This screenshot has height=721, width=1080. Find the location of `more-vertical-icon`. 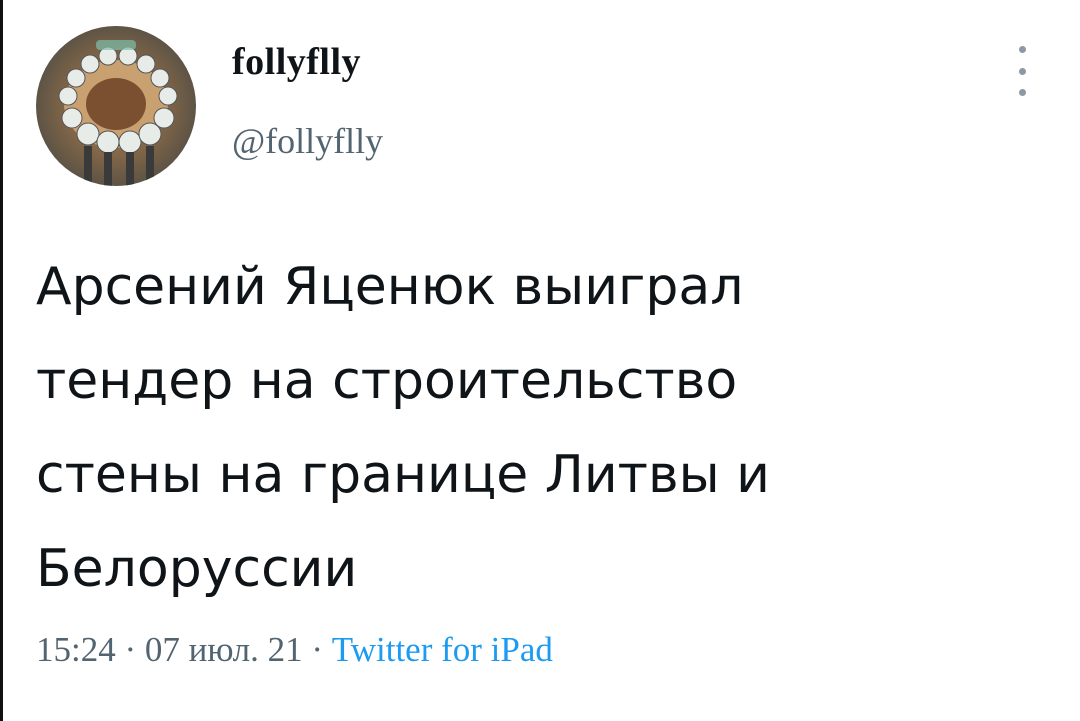

more-vertical-icon is located at coordinates (1022, 71).